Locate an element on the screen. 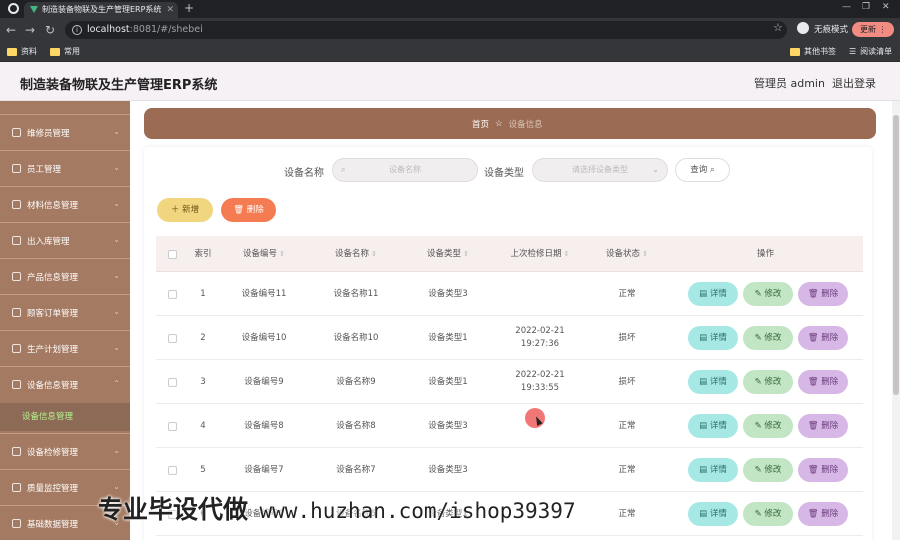 This screenshot has height=540, width=900. browser-tab: 制造装备物联及生产管理ERP系统 ✕ is located at coordinates (101, 10).